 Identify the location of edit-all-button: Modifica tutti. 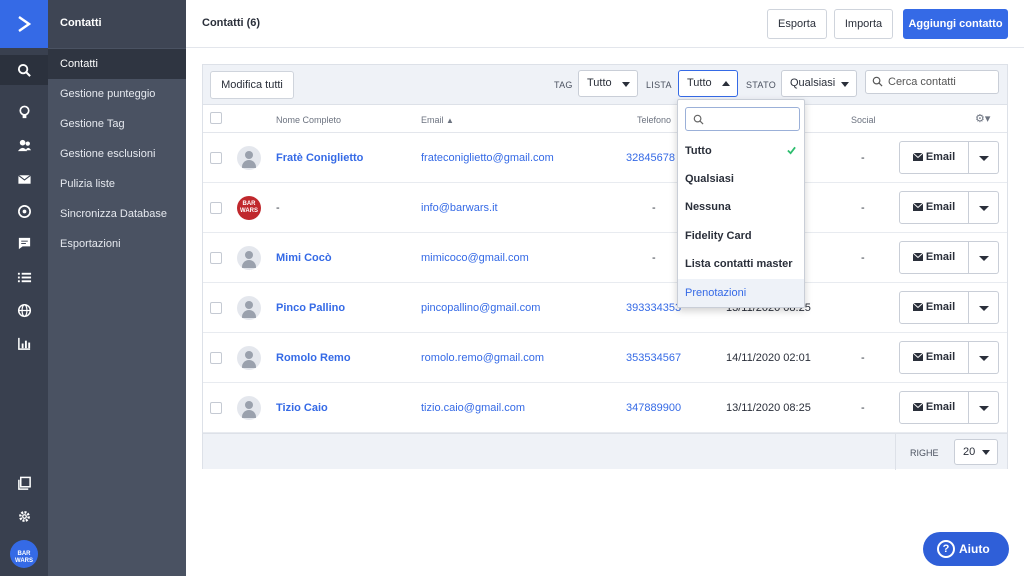
(252, 85).